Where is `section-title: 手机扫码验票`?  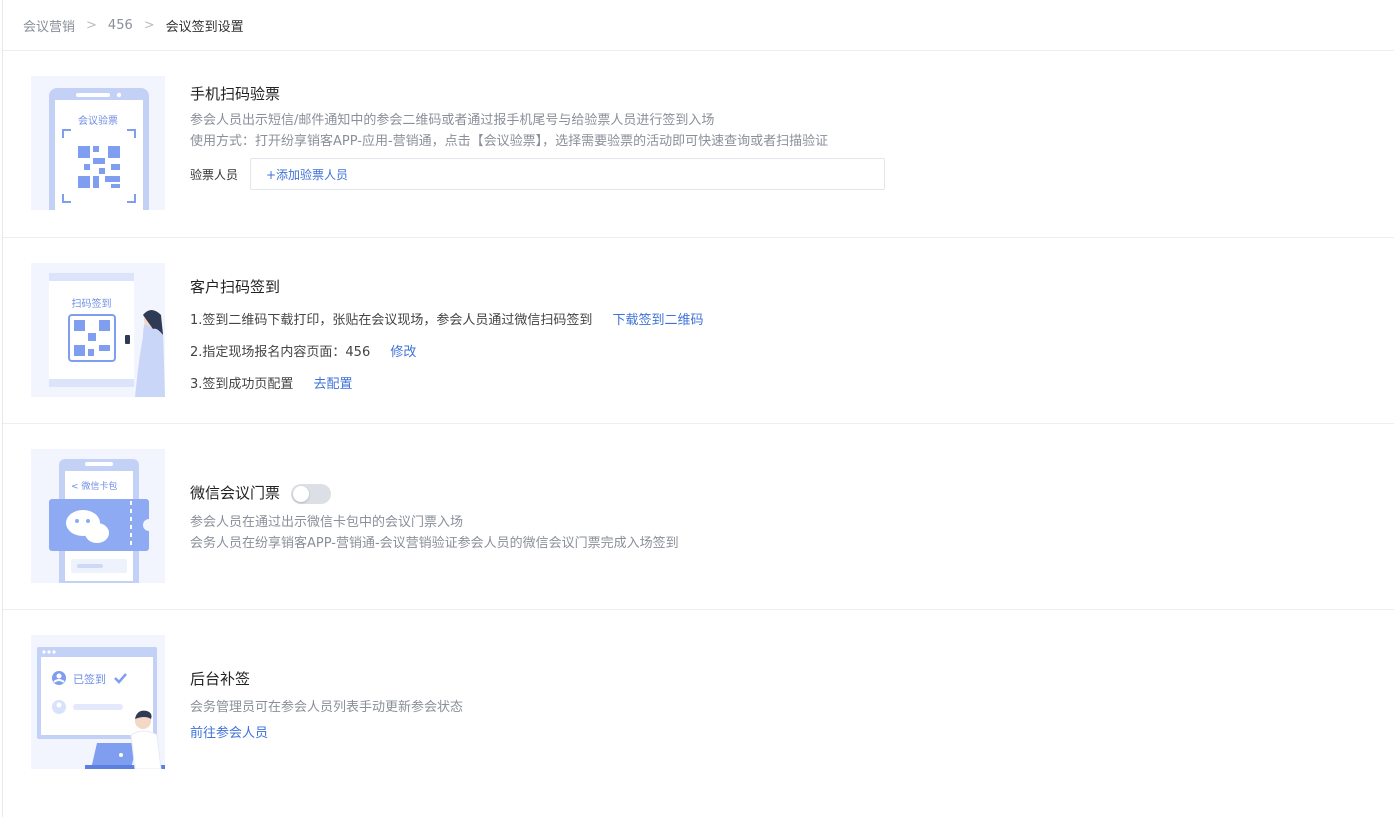
section-title: 手机扫码验票 is located at coordinates (235, 94).